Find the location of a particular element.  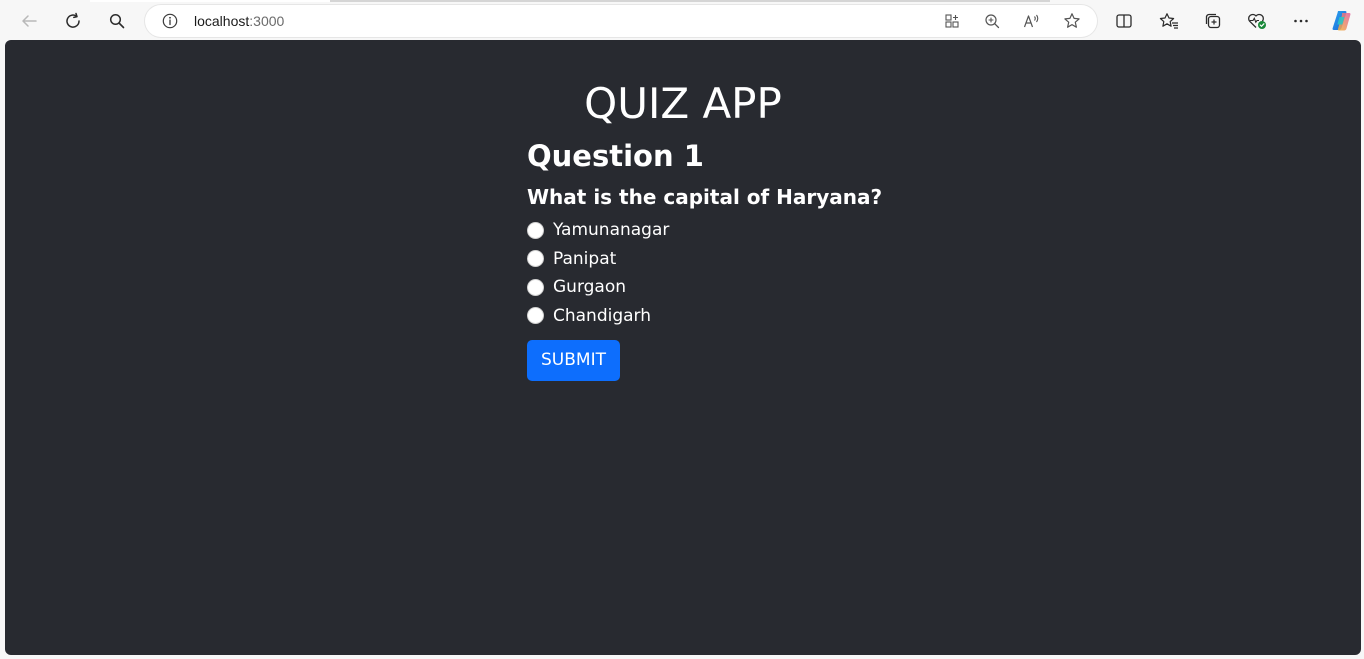

browser-toolbar: localhost:3000 is located at coordinates (682, 21).